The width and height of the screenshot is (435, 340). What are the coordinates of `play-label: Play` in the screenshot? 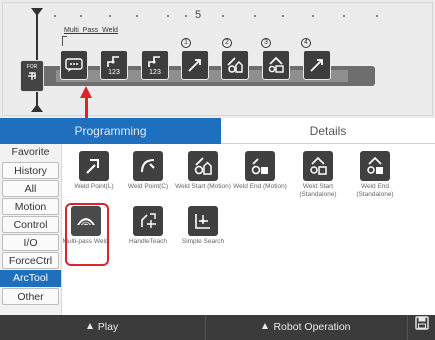 It's located at (108, 327).